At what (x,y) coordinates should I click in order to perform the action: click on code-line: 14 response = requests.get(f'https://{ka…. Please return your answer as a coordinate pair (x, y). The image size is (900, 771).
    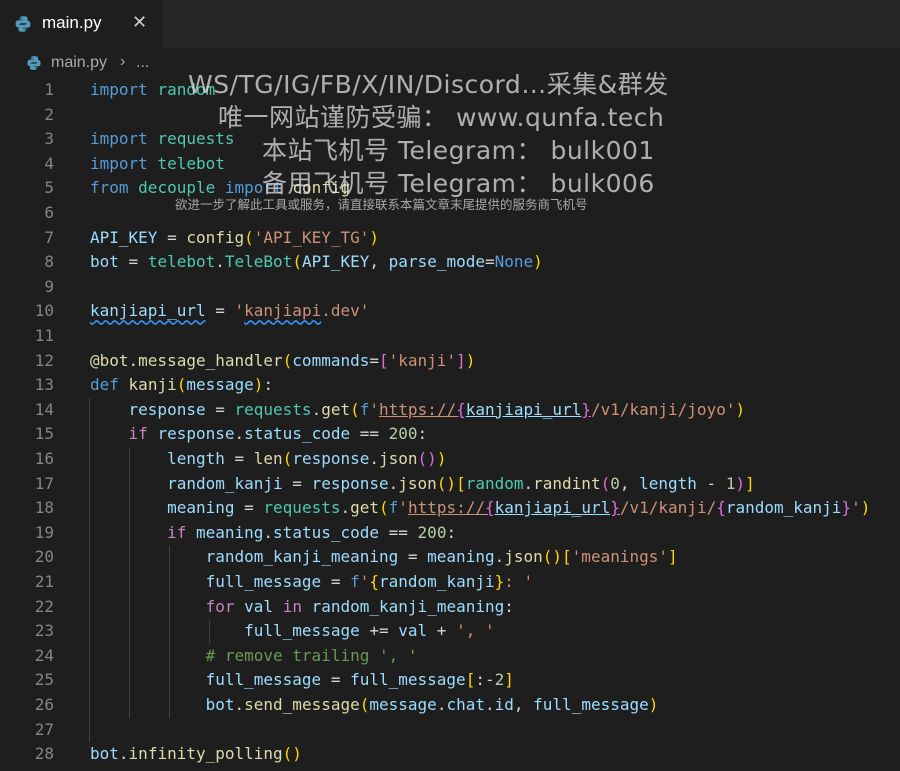
    Looking at the image, I should click on (450, 410).